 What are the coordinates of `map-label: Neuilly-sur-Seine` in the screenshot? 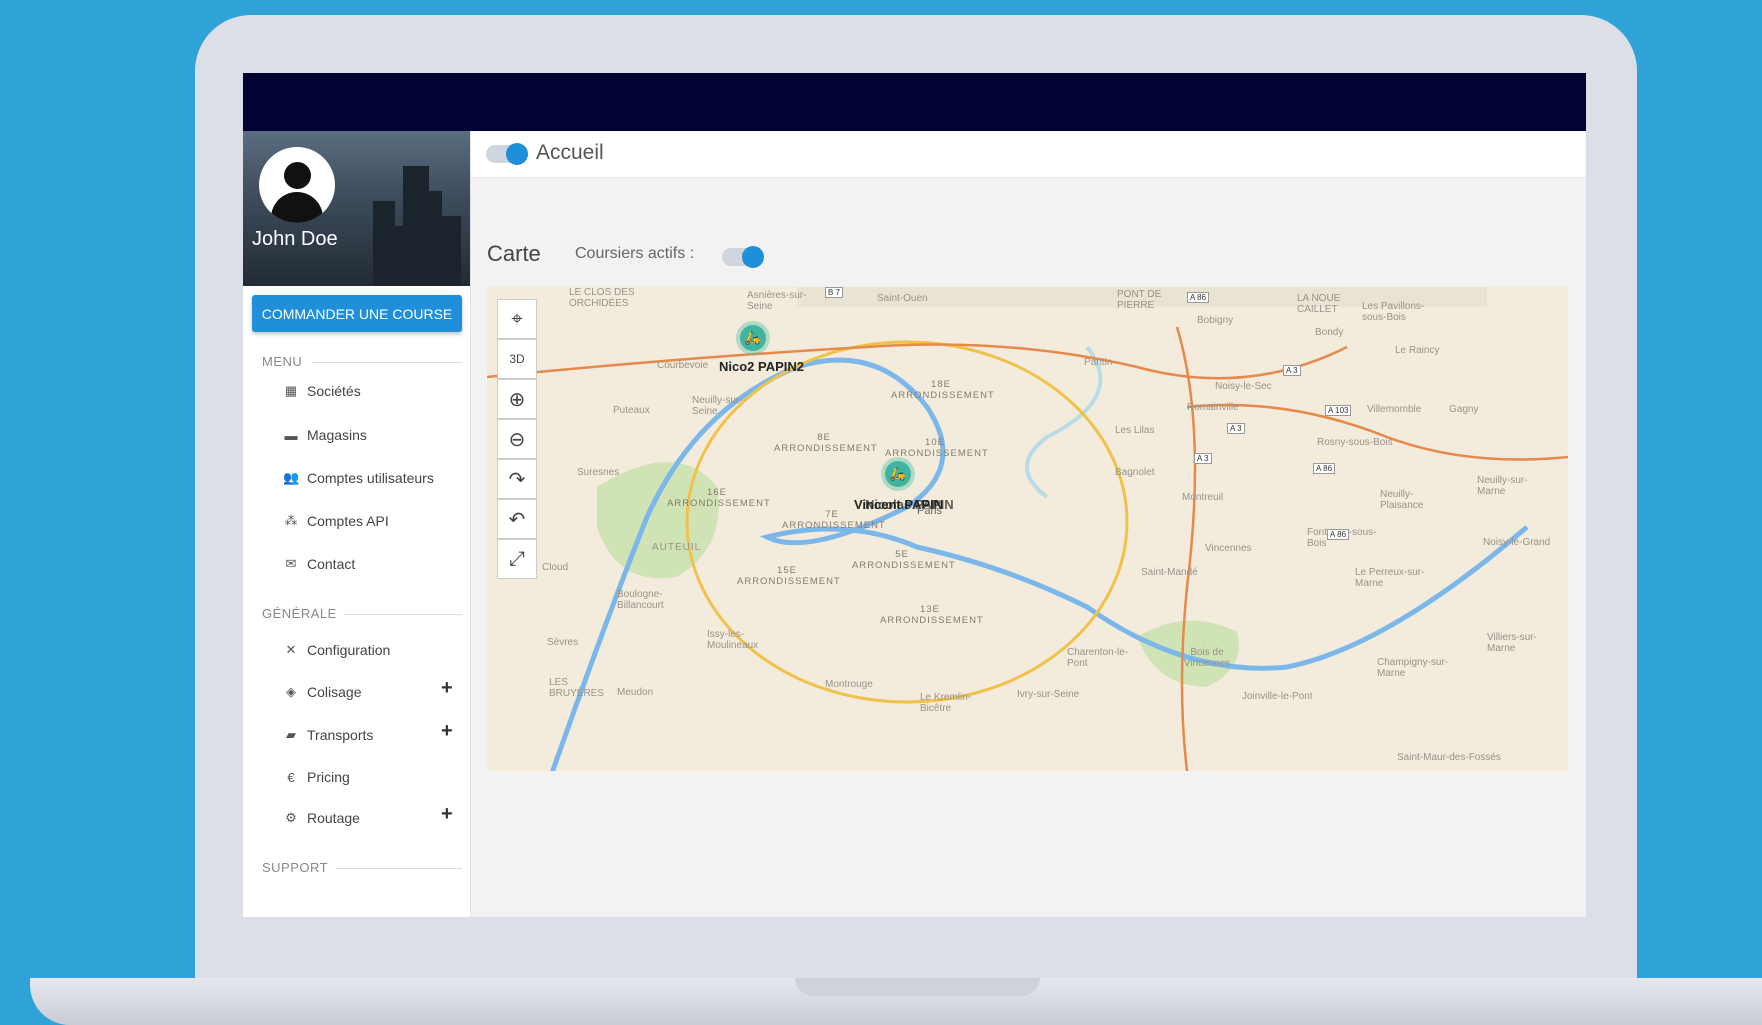 It's located at (717, 406).